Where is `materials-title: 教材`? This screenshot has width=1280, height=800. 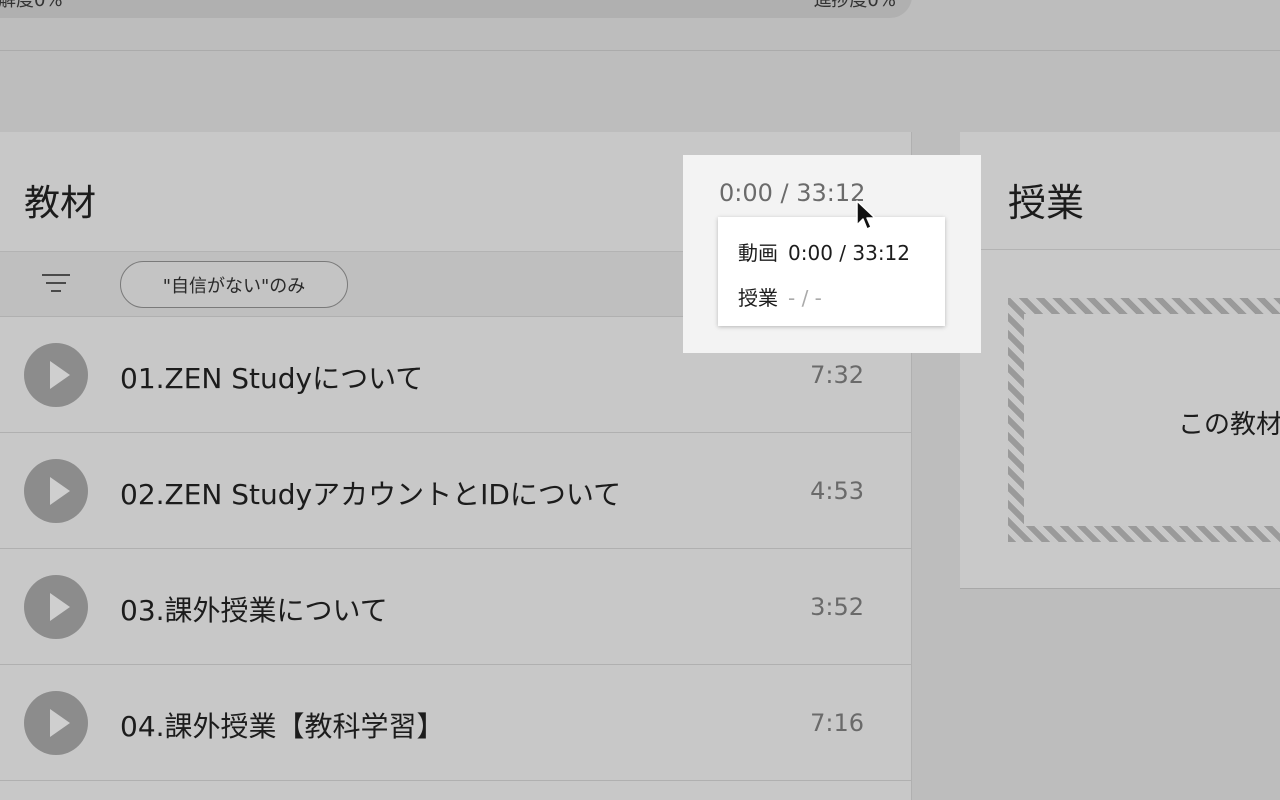
materials-title: 教材 is located at coordinates (60, 203).